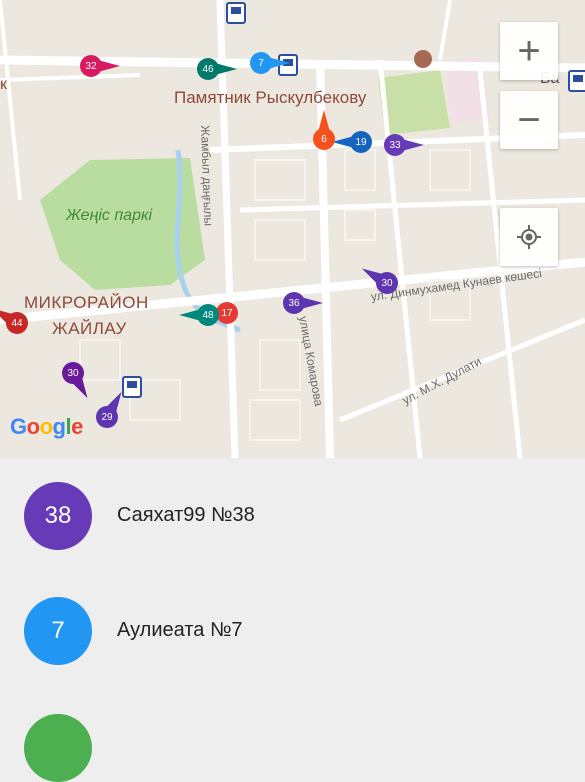  Describe the element at coordinates (395, 145) in the screenshot. I see `bus-marker-label: 33` at that location.